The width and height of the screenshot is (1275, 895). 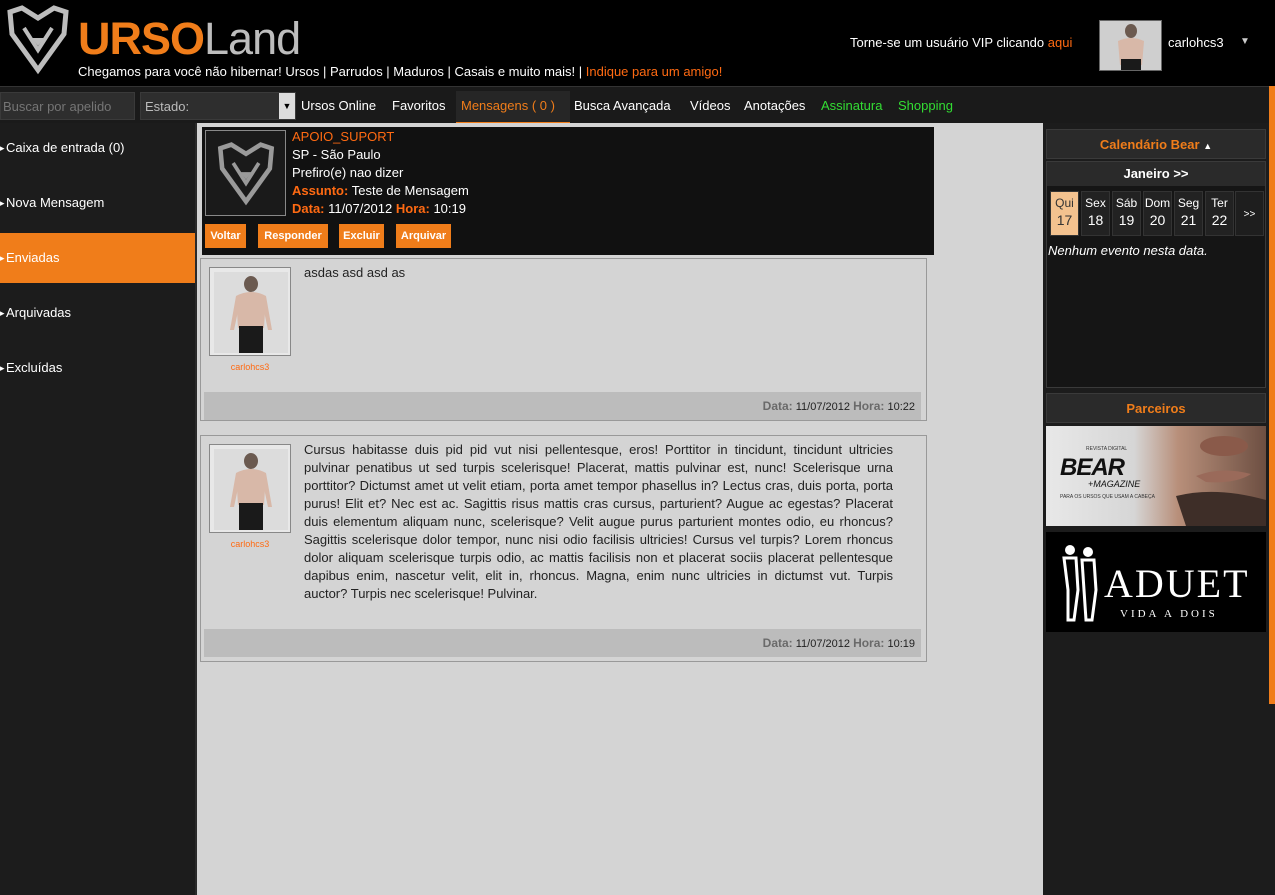 What do you see at coordinates (925, 105) in the screenshot?
I see `nav-shopping: Shopping` at bounding box center [925, 105].